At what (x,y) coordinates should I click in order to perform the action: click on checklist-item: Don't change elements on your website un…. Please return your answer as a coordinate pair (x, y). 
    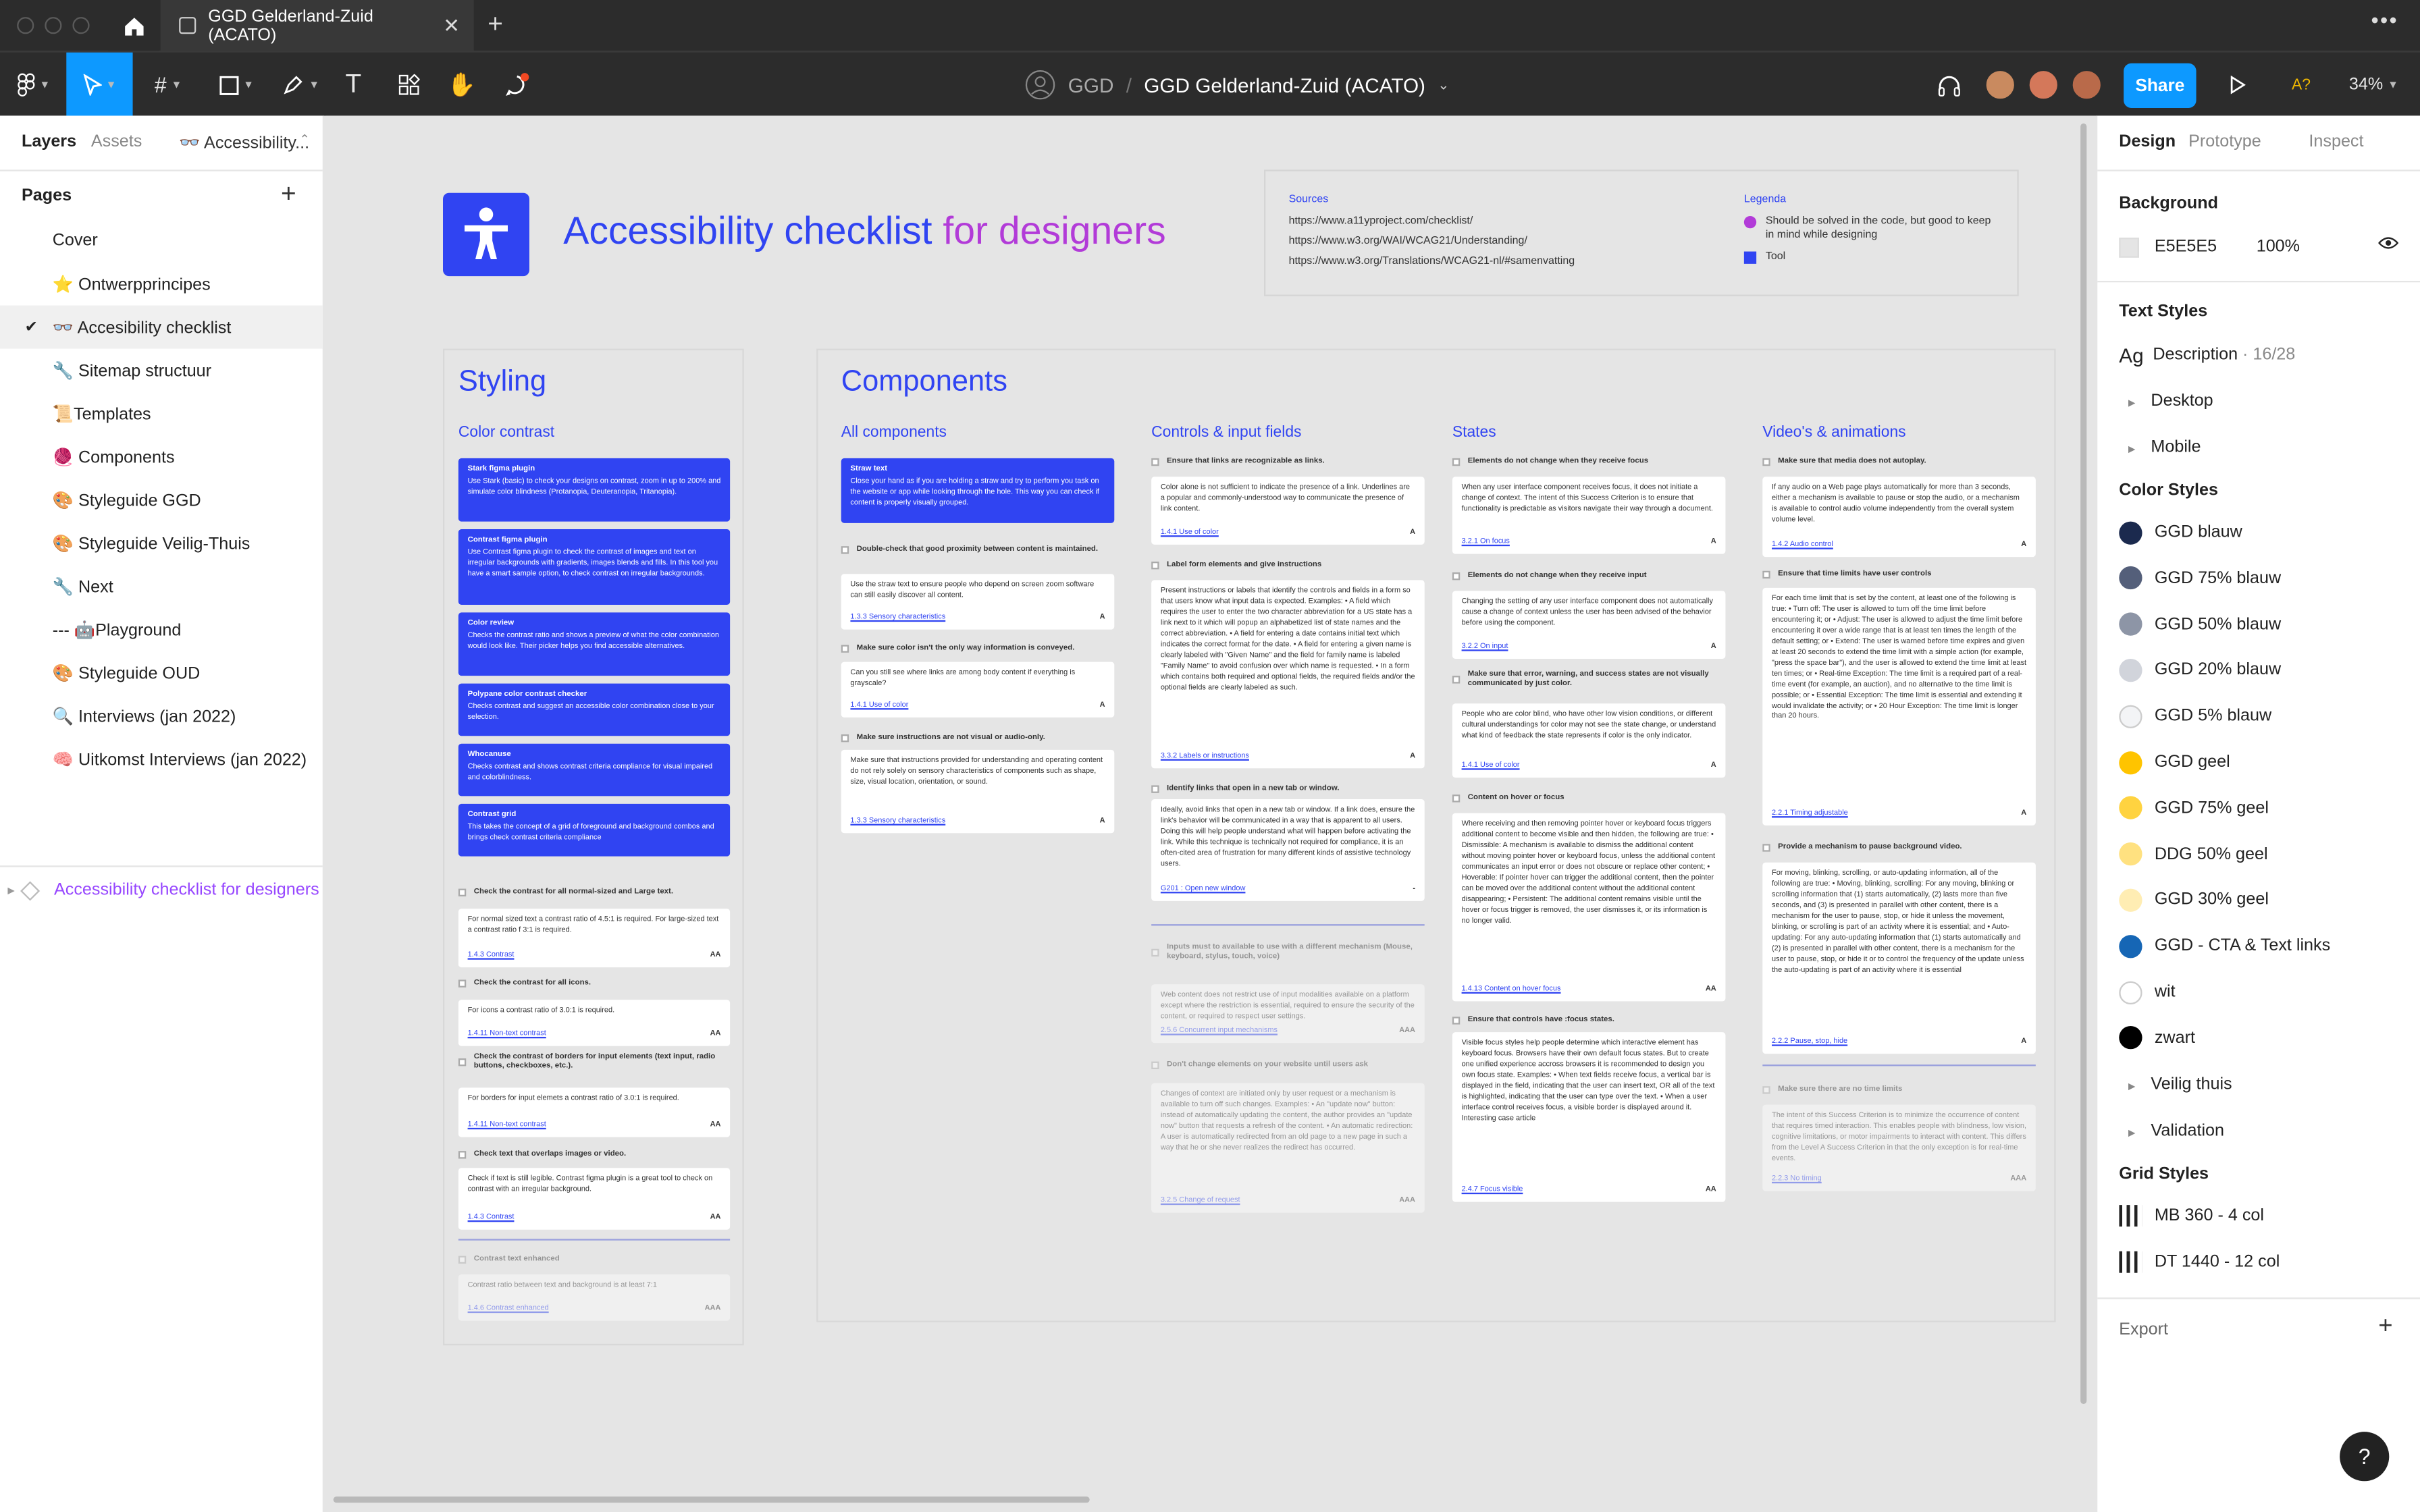
    Looking at the image, I should click on (1288, 1064).